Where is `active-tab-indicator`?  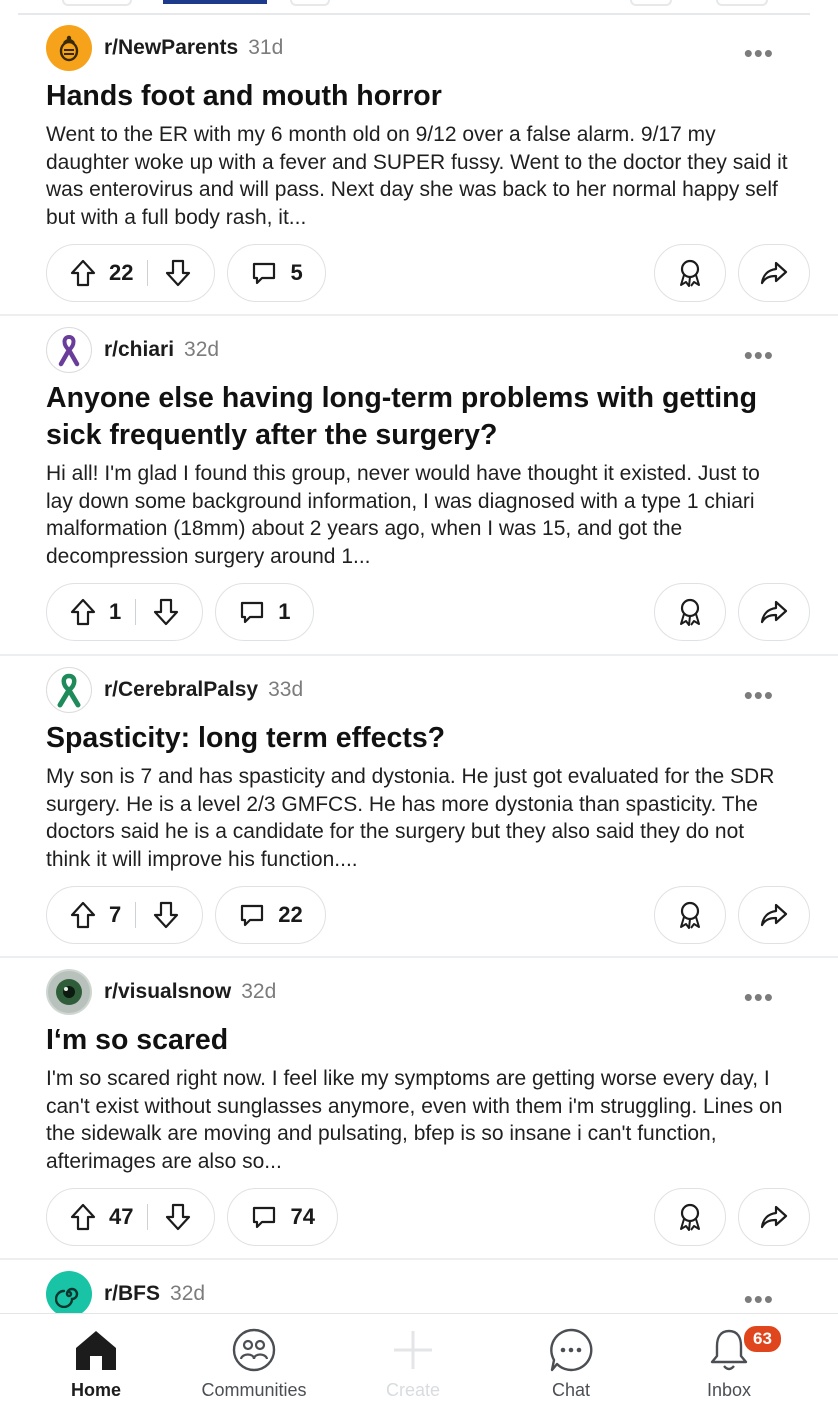
active-tab-indicator is located at coordinates (215, 2).